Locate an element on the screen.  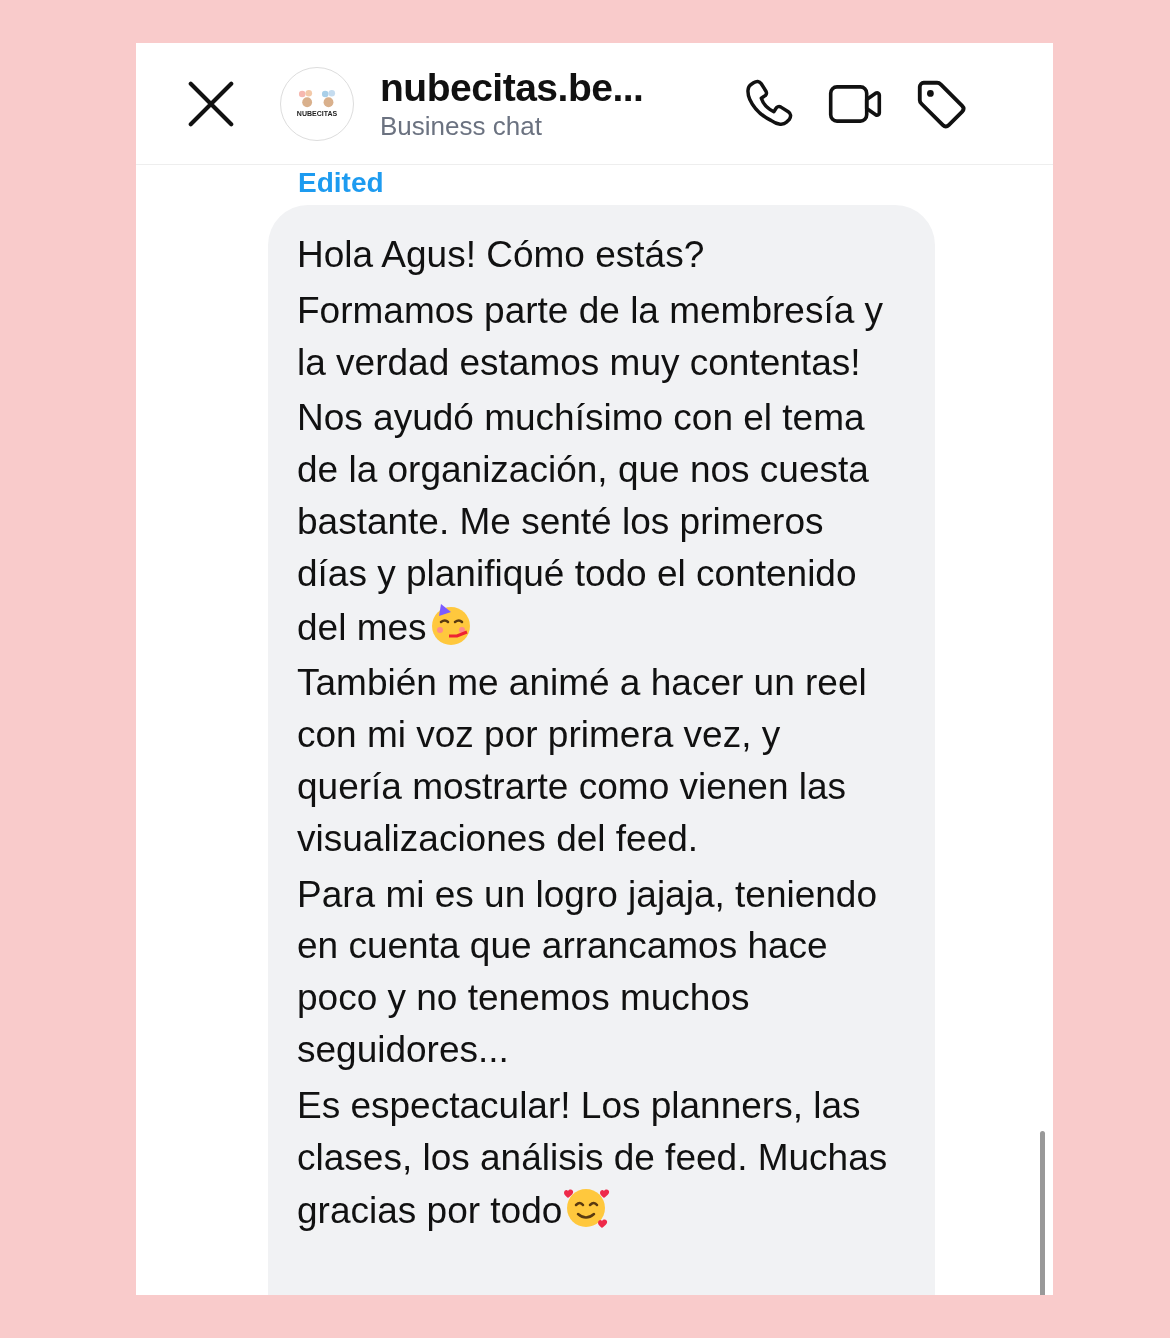
edited-label: Edited is located at coordinates (341, 183).